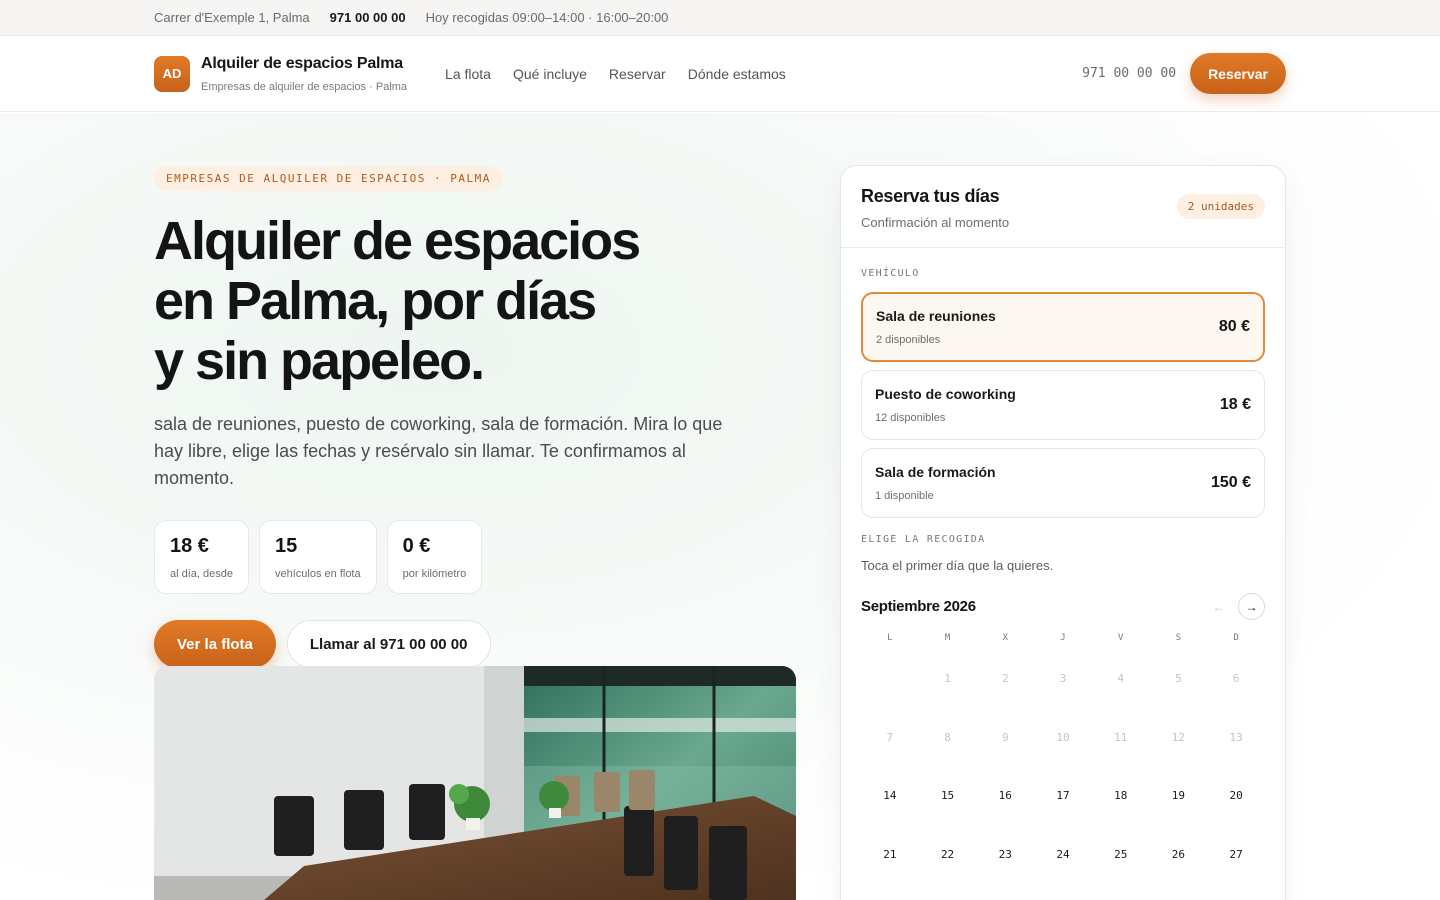 Image resolution: width=1440 pixels, height=900 pixels. Describe the element at coordinates (1235, 404) in the screenshot. I see `vehicle-price: 18 €` at that location.